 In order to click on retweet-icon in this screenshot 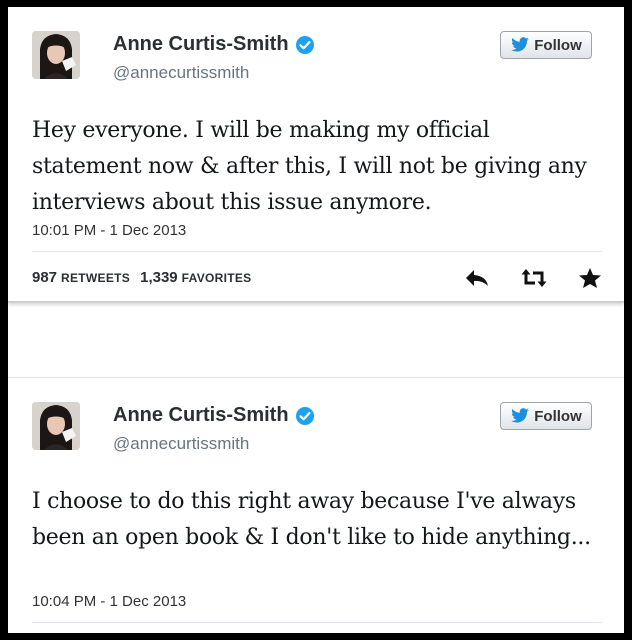, I will do `click(534, 278)`.